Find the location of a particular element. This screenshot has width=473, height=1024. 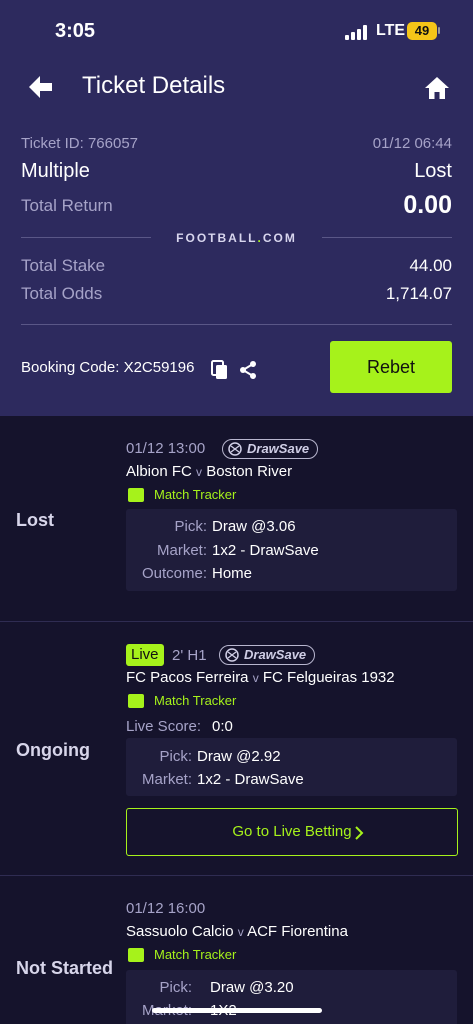

bet-status: Ongoing is located at coordinates (53, 750).